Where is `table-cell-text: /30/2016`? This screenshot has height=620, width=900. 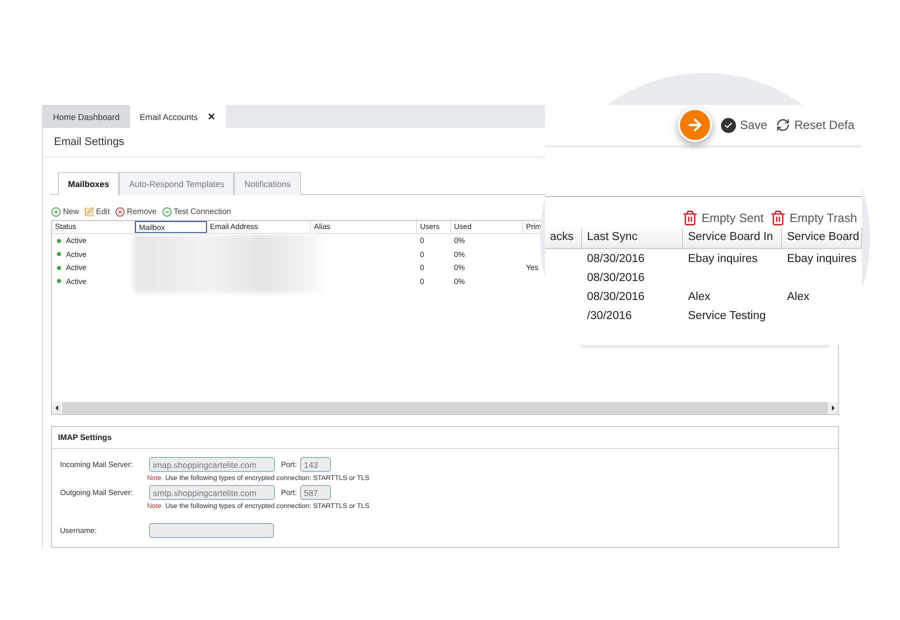
table-cell-text: /30/2016 is located at coordinates (609, 316).